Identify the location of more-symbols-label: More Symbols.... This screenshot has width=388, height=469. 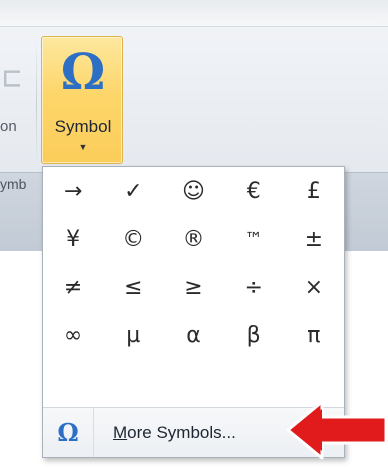
(174, 432).